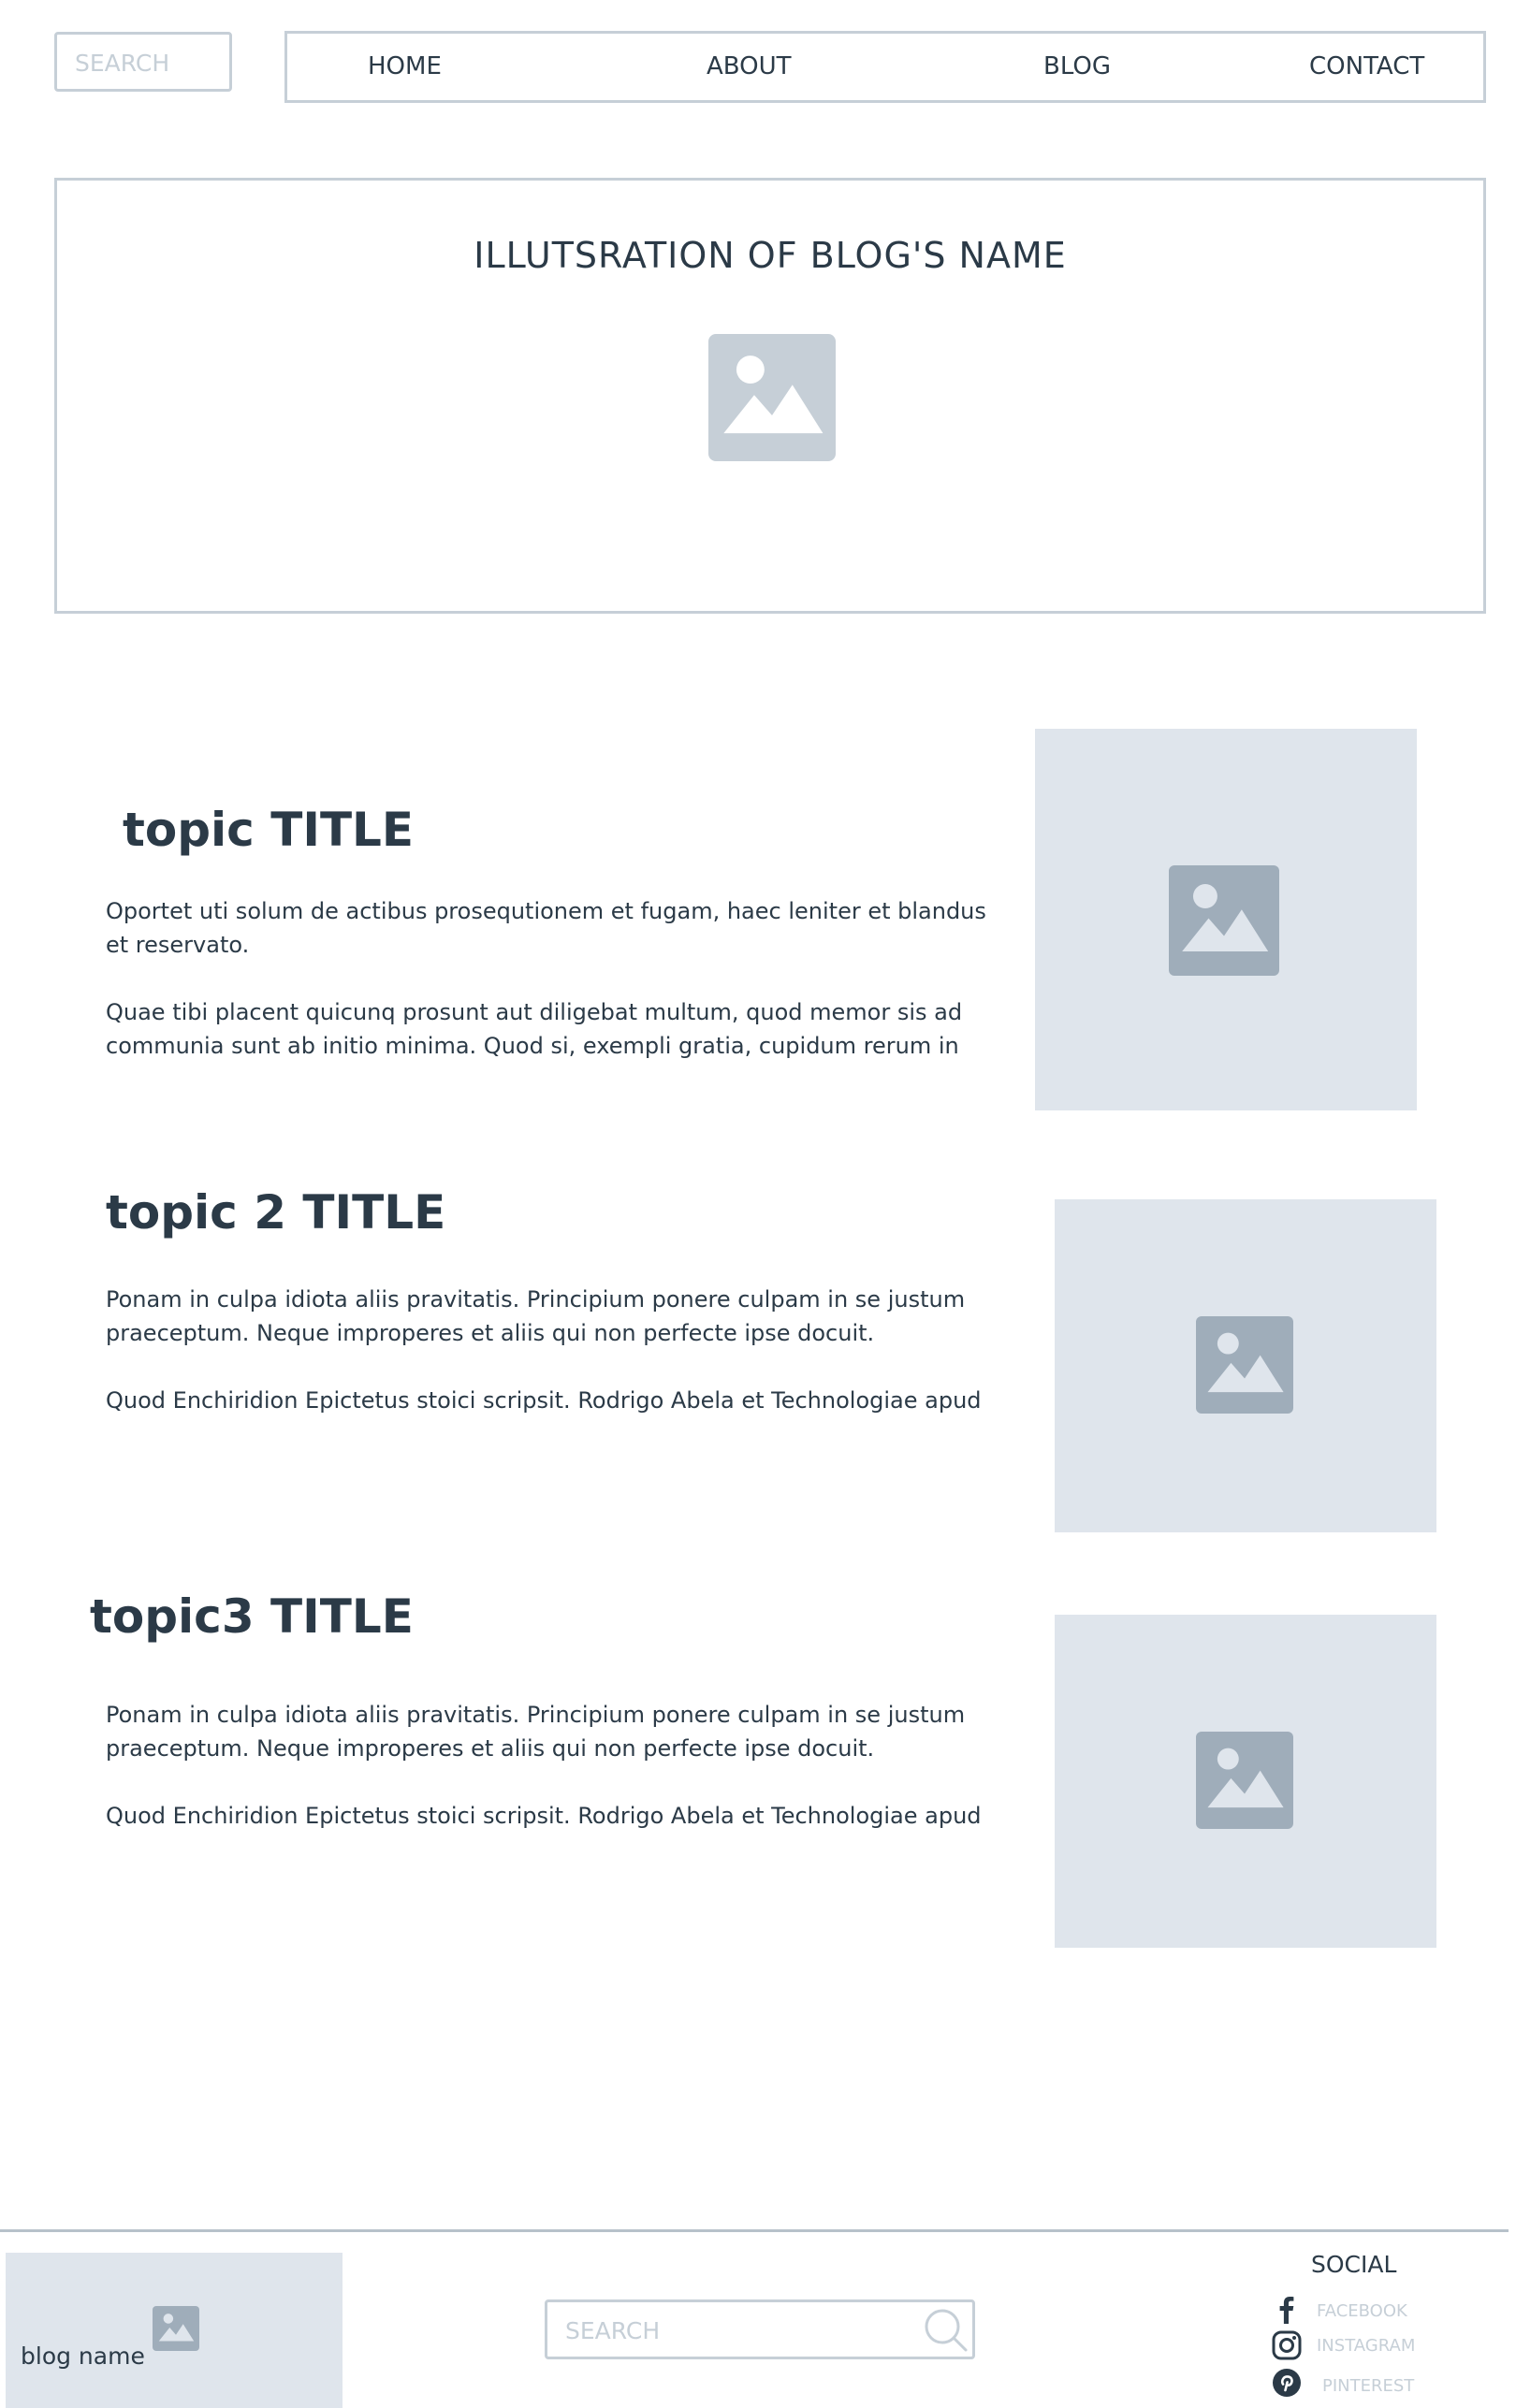 This screenshot has height=2408, width=1516. I want to click on topic-3-image, so click(1245, 1782).